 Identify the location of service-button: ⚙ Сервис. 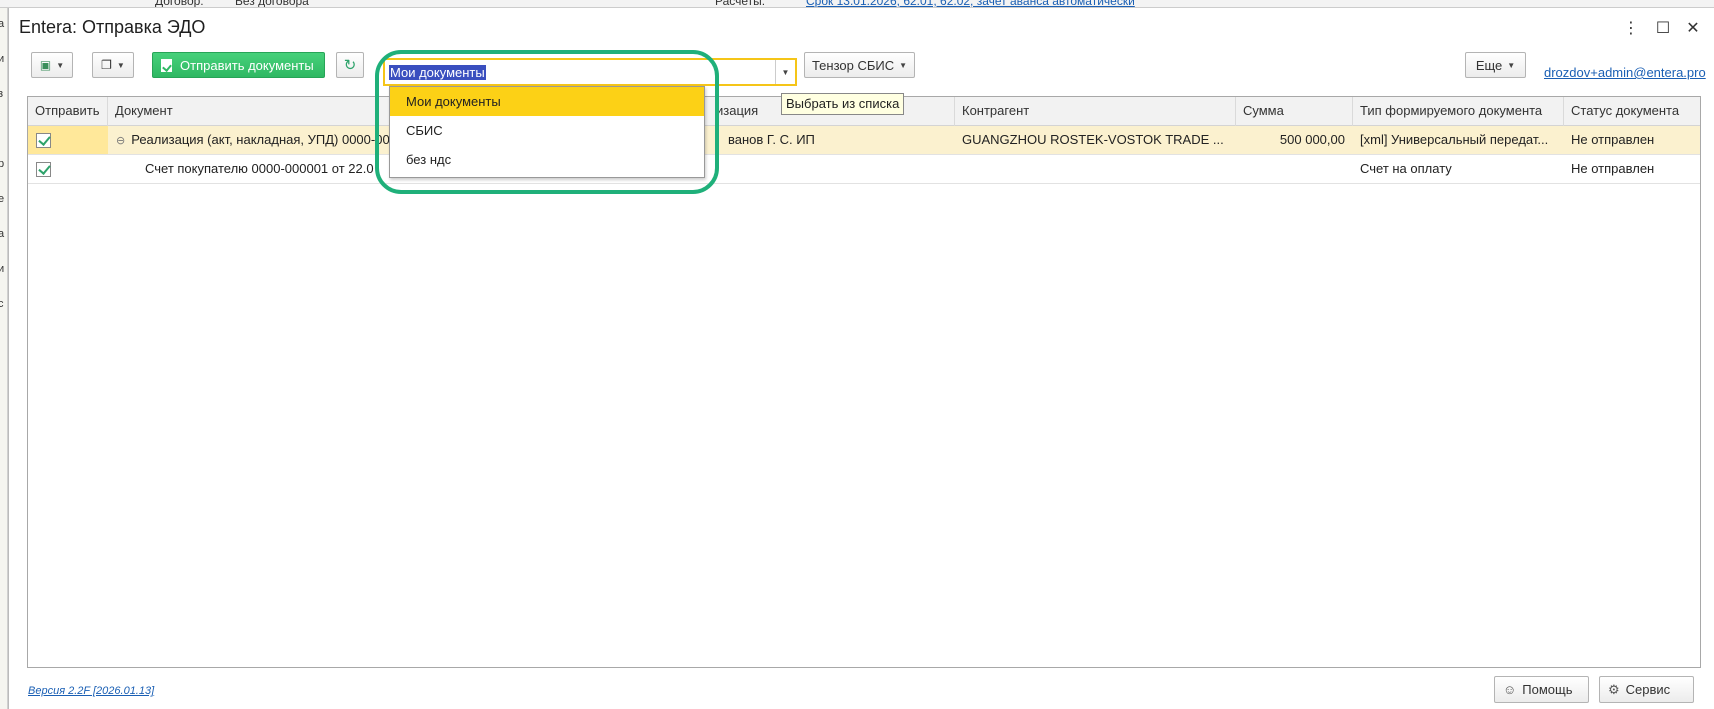
(1646, 689).